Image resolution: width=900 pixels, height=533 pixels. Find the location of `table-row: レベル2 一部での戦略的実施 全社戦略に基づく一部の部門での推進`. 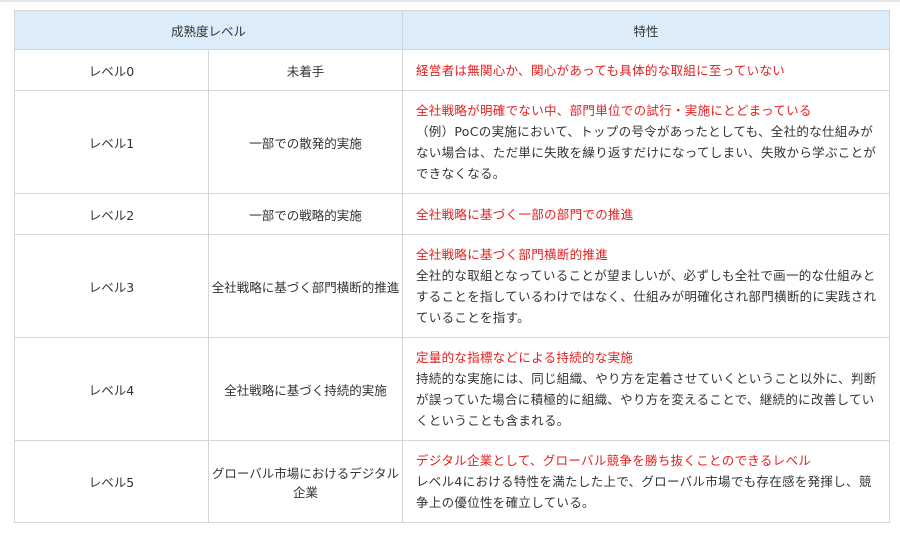

table-row: レベル2 一部での戦略的実施 全社戦略に基づく一部の部門での推進 is located at coordinates (452, 214).